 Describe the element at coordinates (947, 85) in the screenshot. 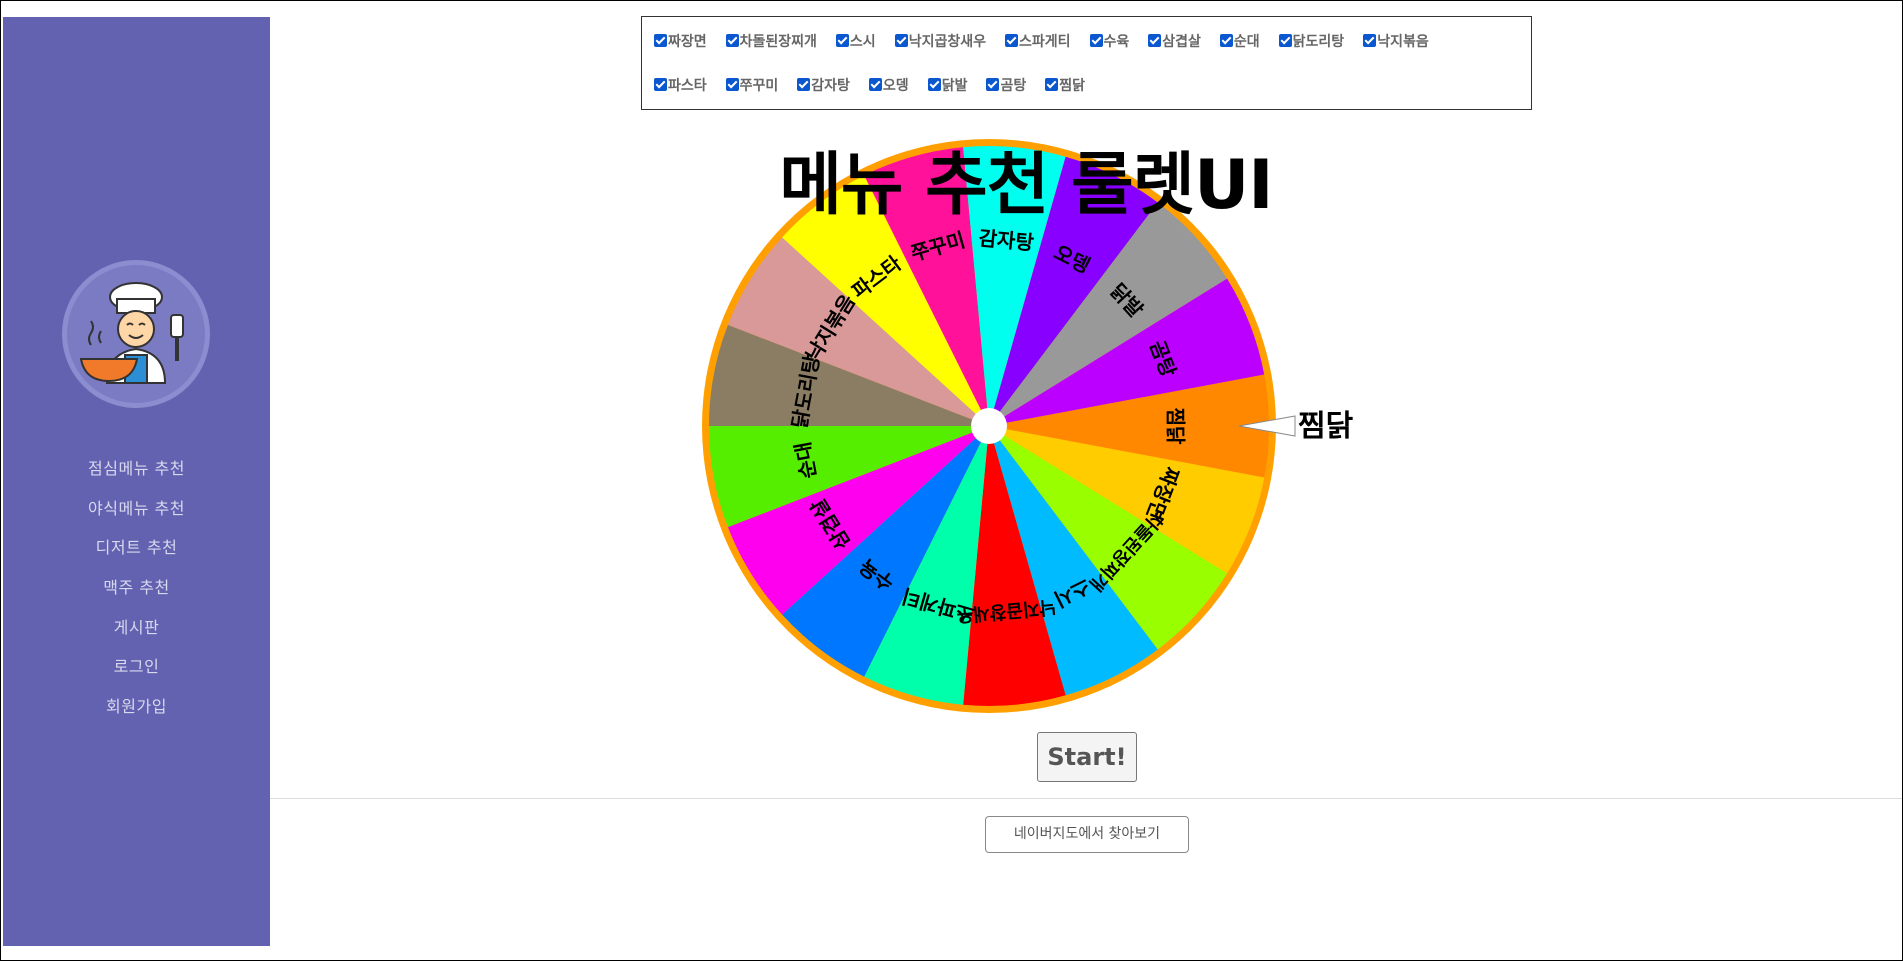

I see `menu-option: 닭발` at that location.